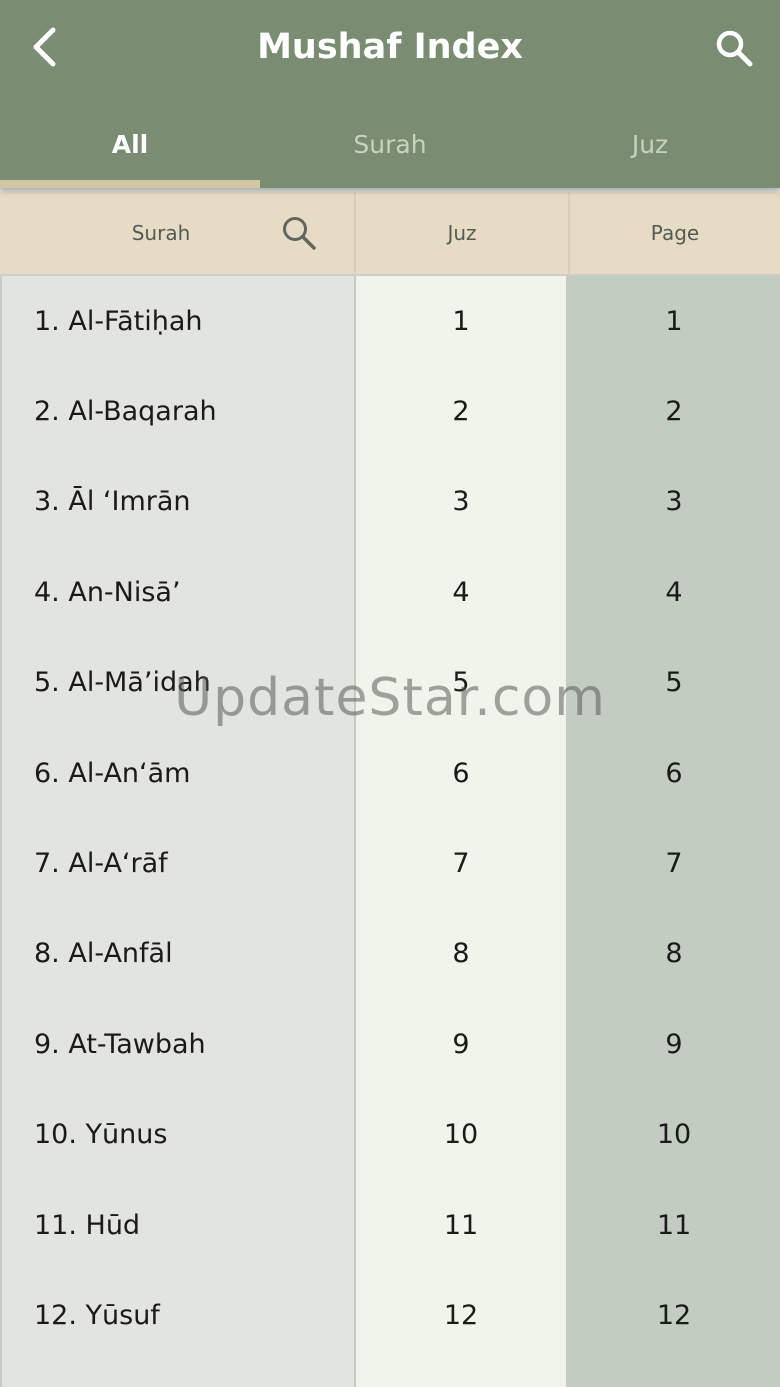 The image size is (780, 1387). Describe the element at coordinates (674, 1315) in the screenshot. I see `page-cell: 12` at that location.